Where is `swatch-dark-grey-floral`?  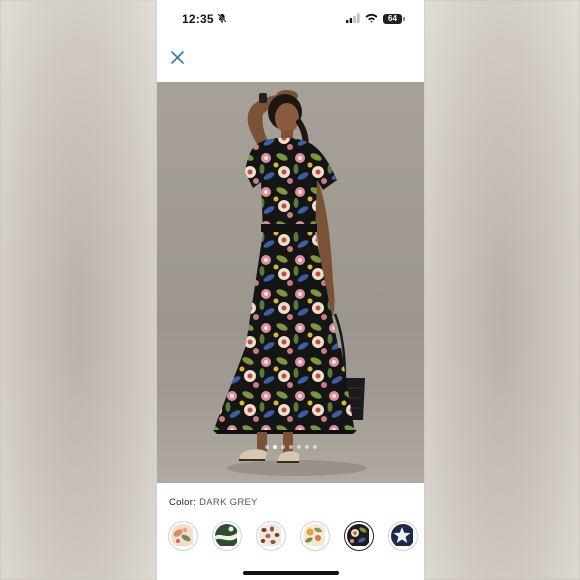 swatch-dark-grey-floral is located at coordinates (359, 536).